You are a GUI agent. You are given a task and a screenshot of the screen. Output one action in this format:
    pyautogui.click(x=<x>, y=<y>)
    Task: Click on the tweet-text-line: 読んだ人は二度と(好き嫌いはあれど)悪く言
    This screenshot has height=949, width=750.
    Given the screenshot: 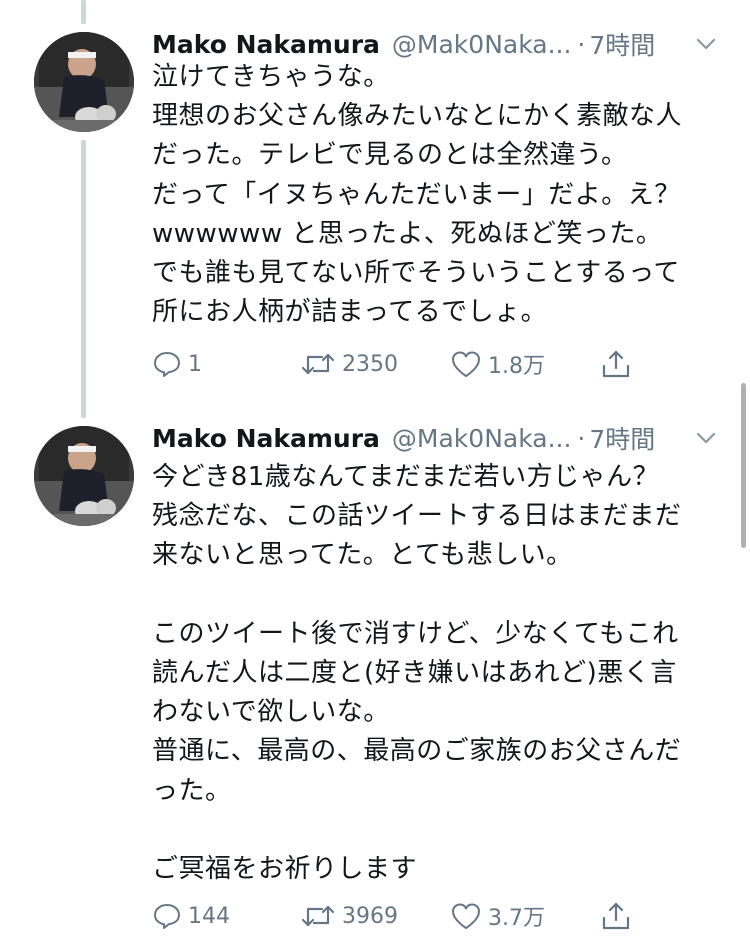 What is the action you would take?
    pyautogui.click(x=414, y=672)
    